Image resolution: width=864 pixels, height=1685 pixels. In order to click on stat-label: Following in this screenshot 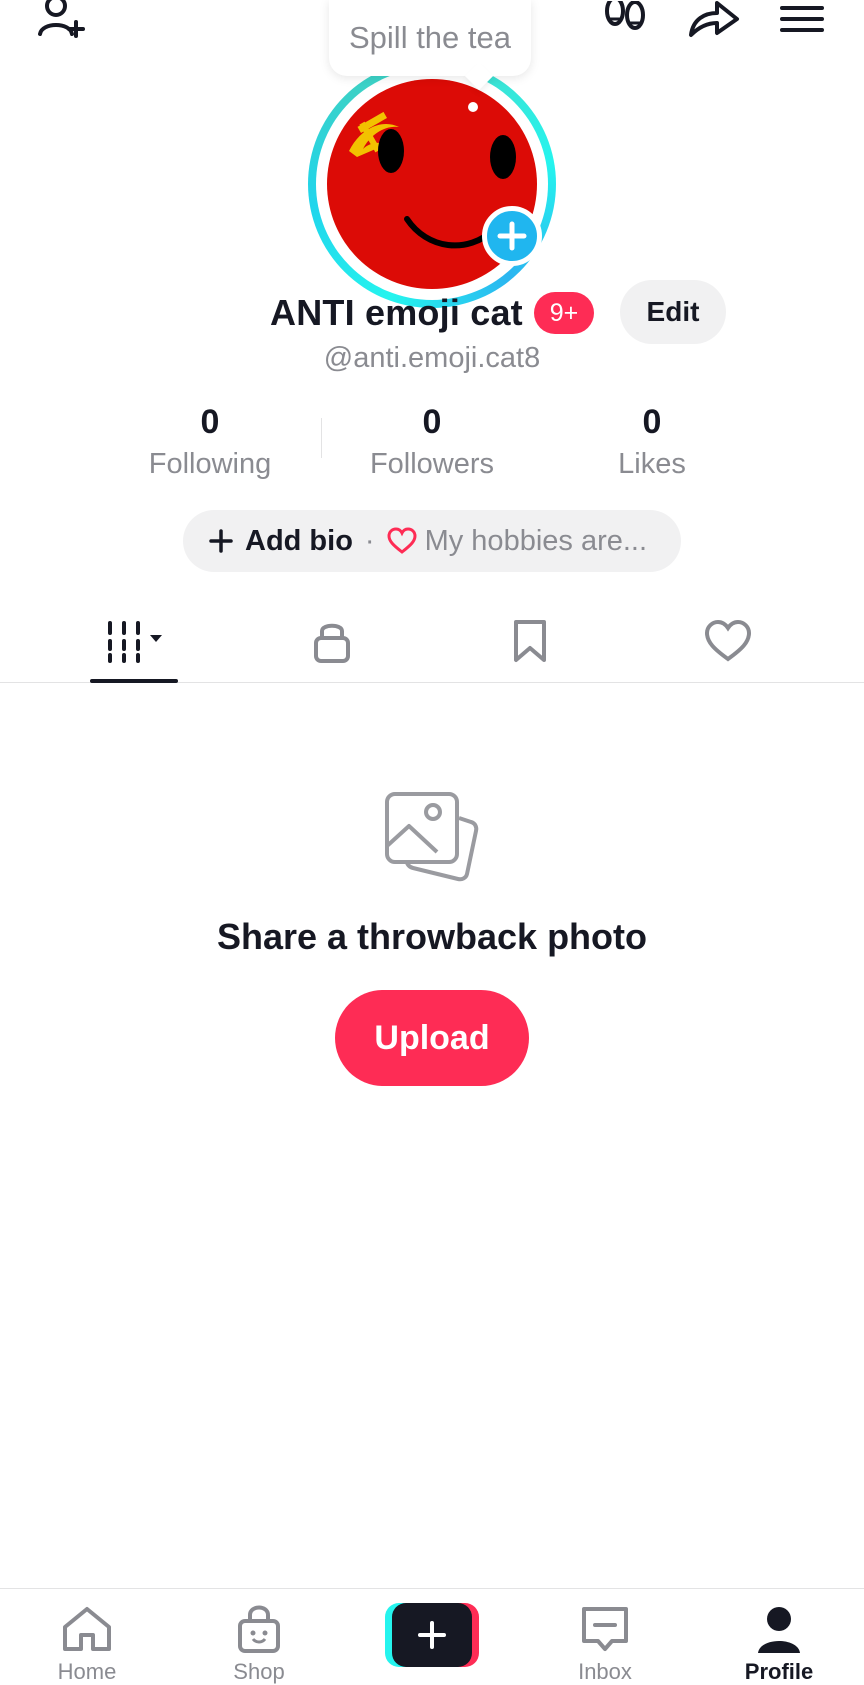, I will do `click(210, 464)`.